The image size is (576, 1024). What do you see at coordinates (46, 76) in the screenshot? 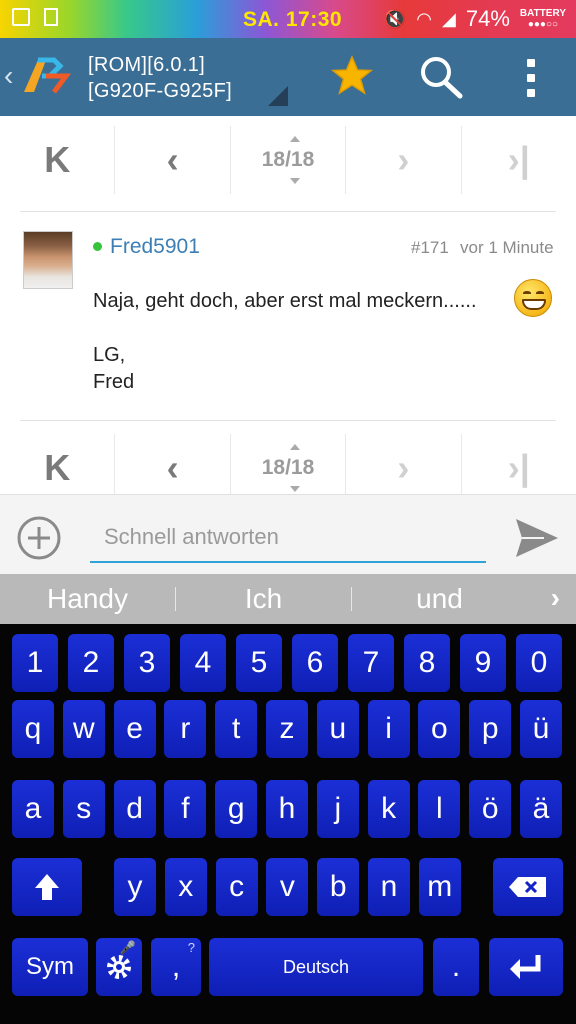
I see `app-logo-icon` at bounding box center [46, 76].